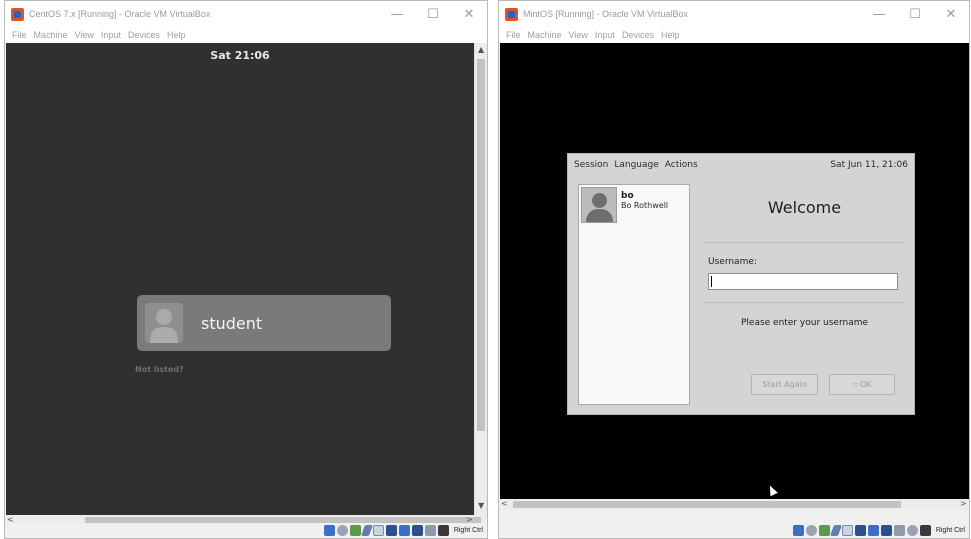 Image resolution: width=971 pixels, height=539 pixels. Describe the element at coordinates (711, 281) in the screenshot. I see `text-caret` at that location.